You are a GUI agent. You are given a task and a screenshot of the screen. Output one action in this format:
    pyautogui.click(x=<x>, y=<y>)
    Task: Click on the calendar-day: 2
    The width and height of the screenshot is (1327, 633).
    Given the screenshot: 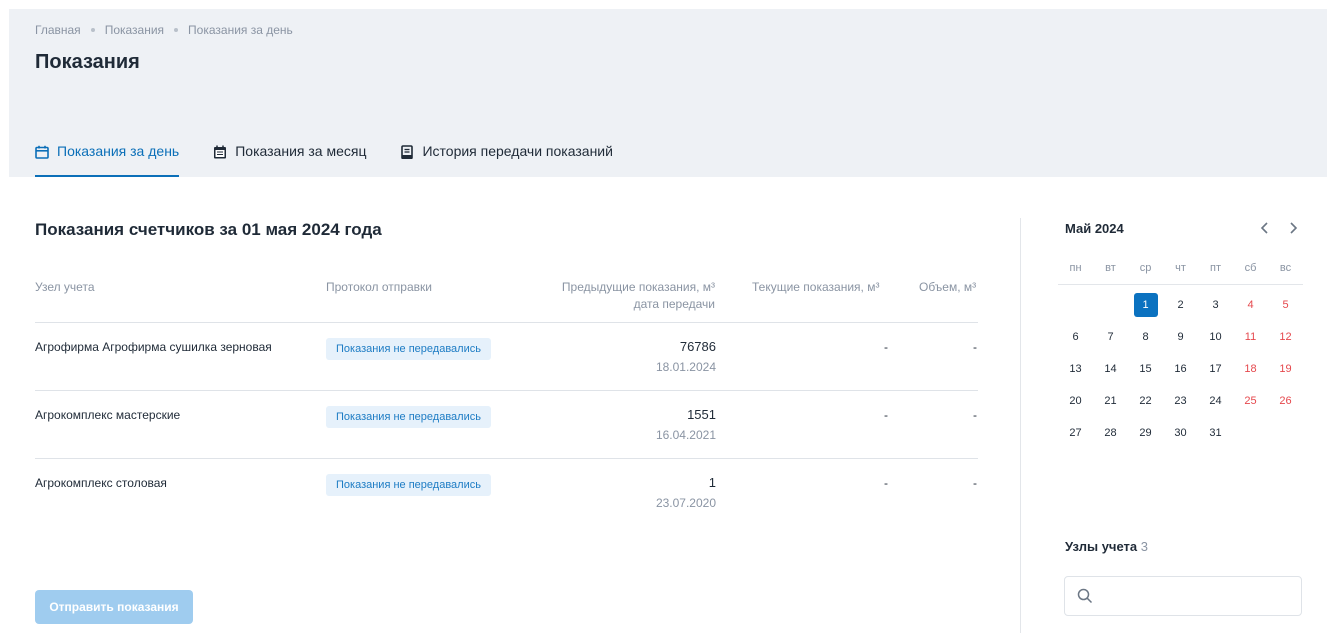 What is the action you would take?
    pyautogui.click(x=1180, y=305)
    